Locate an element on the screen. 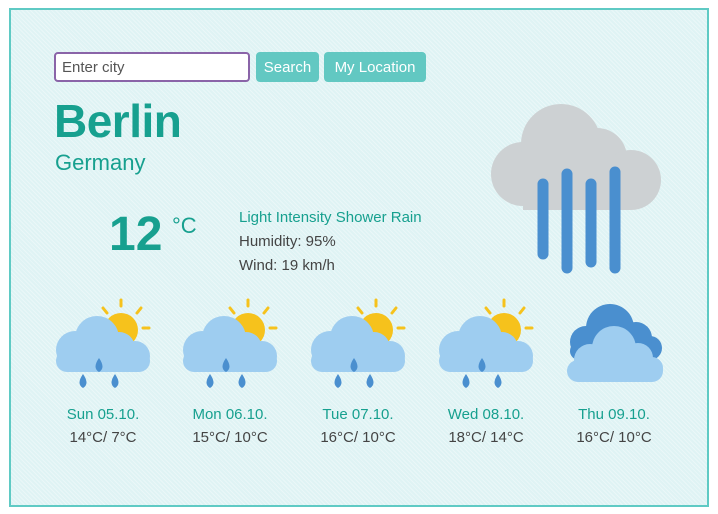 The width and height of the screenshot is (718, 514). forecast-day: Wed 08.10. 18°C/ 14°C is located at coordinates (486, 372).